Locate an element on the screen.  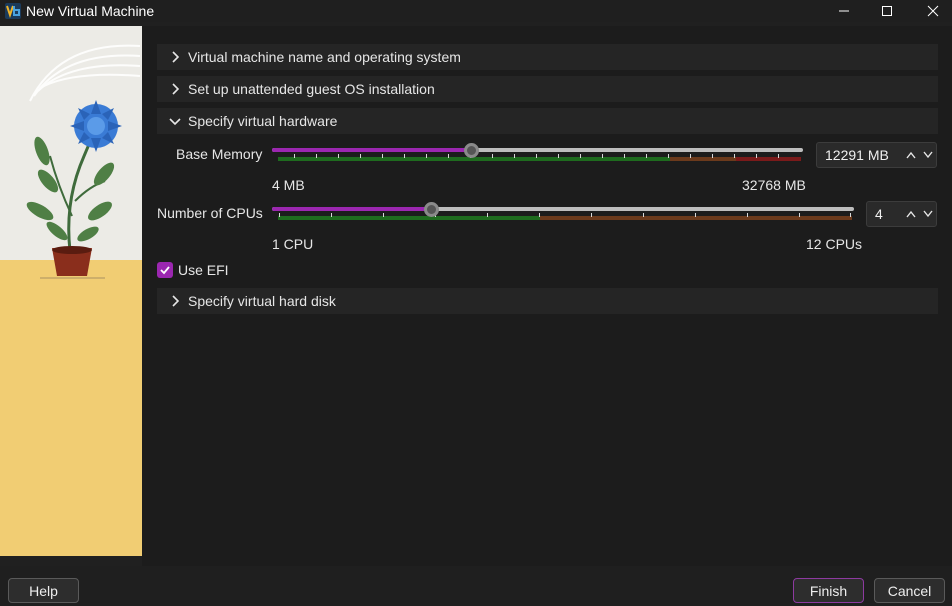
base-memory-label: Base Memory is located at coordinates (219, 154).